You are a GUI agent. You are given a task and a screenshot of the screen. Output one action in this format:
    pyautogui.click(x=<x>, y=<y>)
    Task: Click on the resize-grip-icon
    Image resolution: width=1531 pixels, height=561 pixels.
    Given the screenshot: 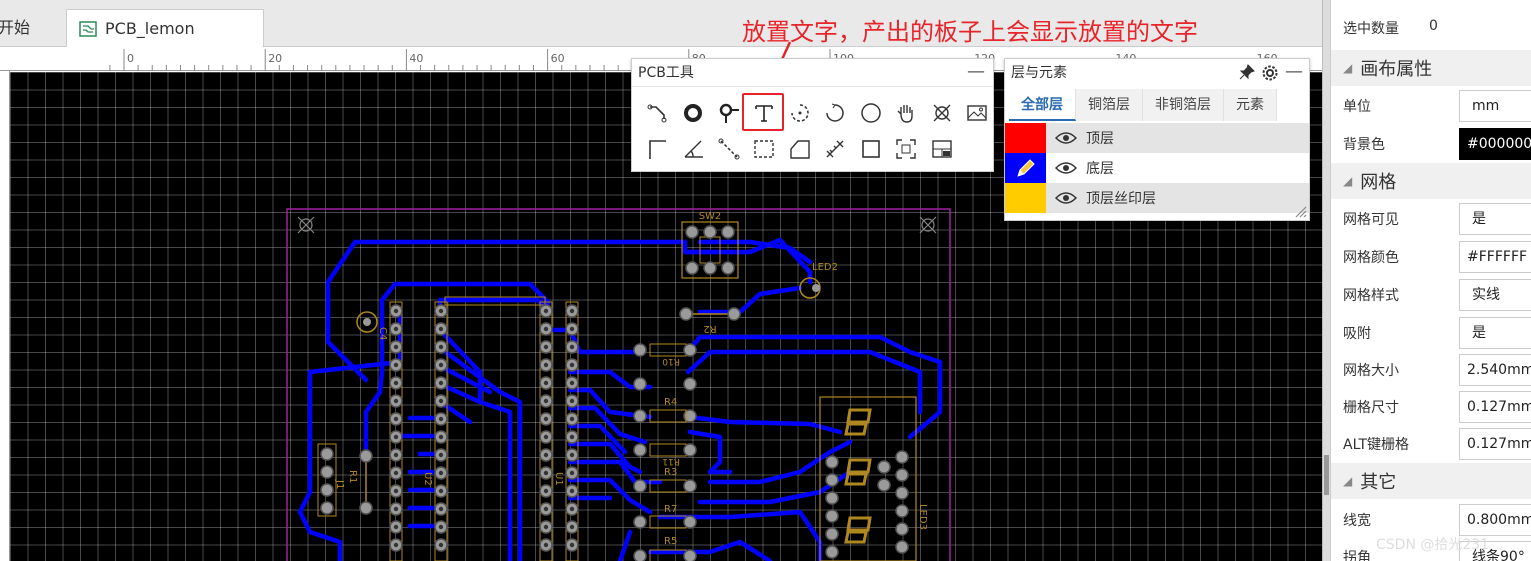 What is the action you would take?
    pyautogui.click(x=1300, y=211)
    